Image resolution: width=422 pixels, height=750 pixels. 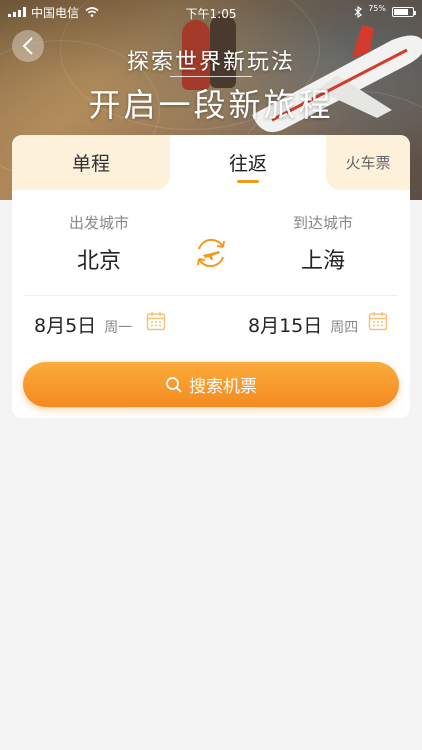 What do you see at coordinates (98, 223) in the screenshot?
I see `departure-label: 出发城市` at bounding box center [98, 223].